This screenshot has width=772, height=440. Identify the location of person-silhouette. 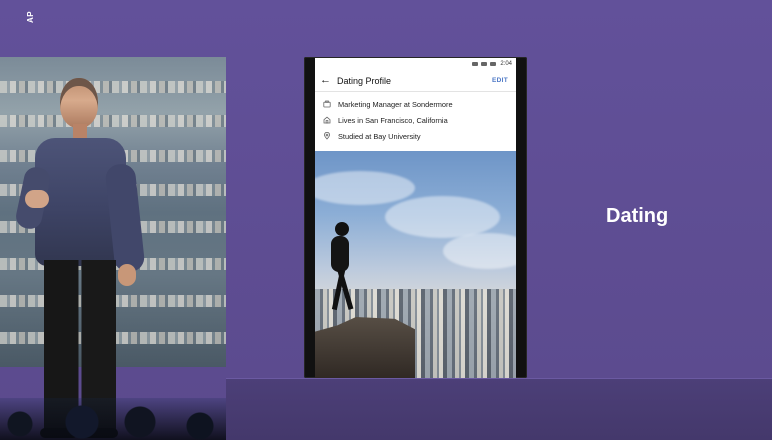
(342, 268).